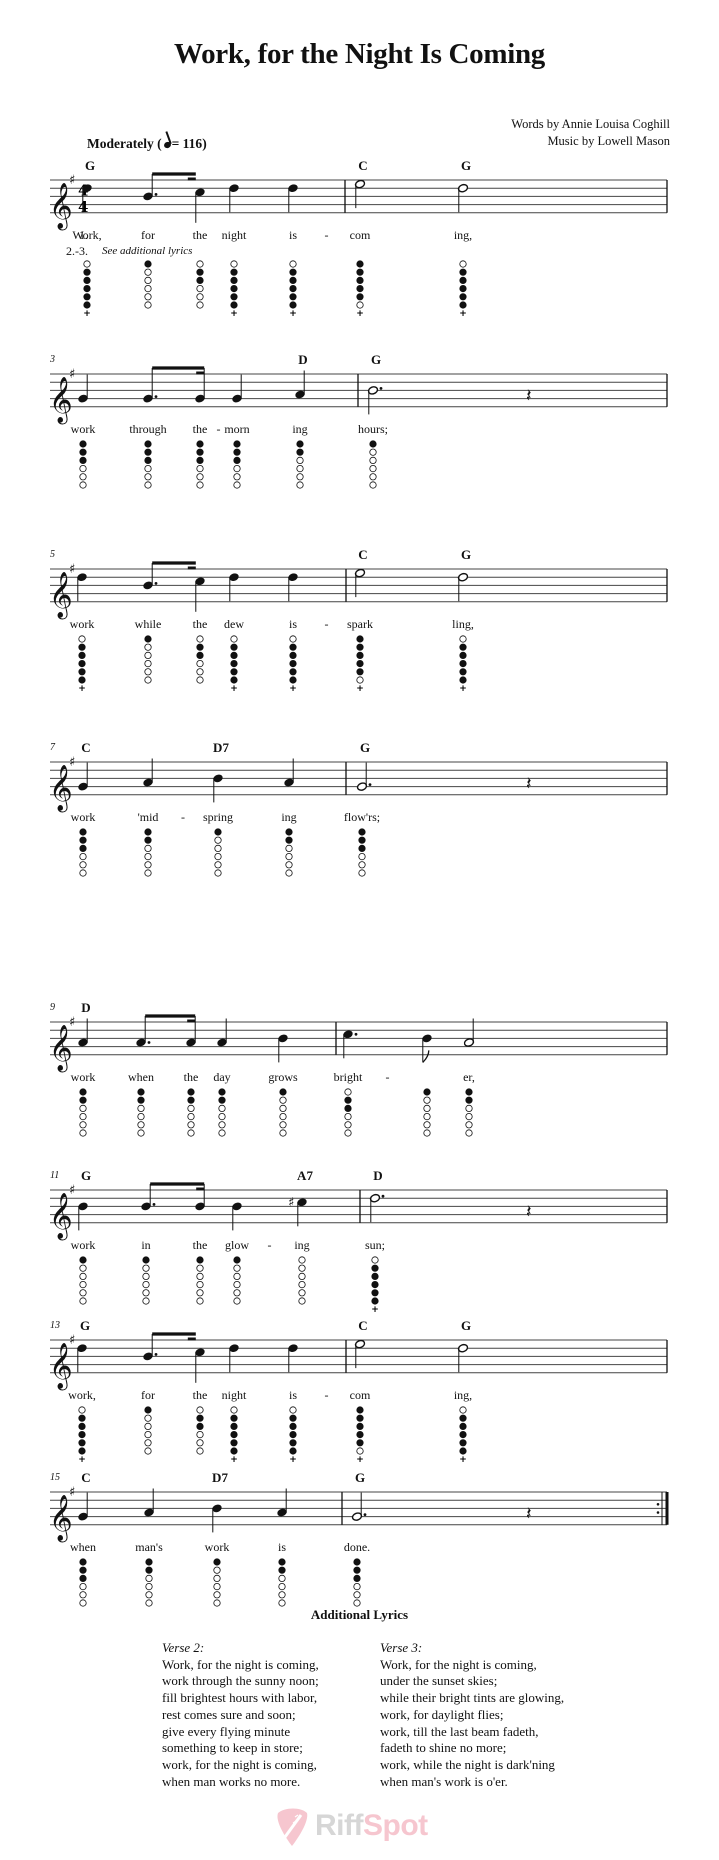  Describe the element at coordinates (444, 1781) in the screenshot. I see `verse-line: when man's work is o'er.` at that location.